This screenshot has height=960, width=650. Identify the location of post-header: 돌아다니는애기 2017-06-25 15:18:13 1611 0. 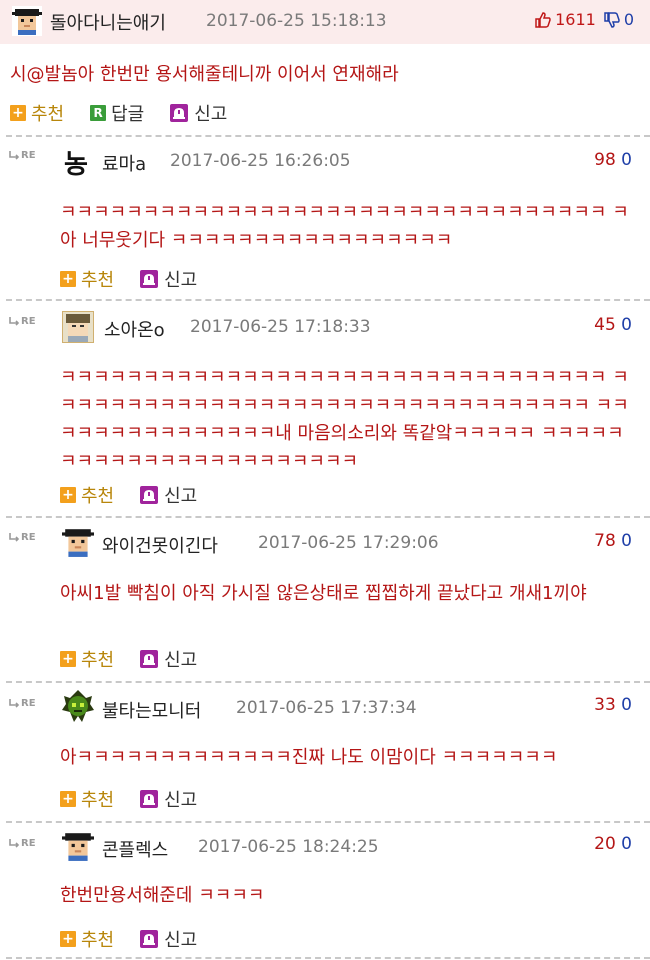
(325, 22).